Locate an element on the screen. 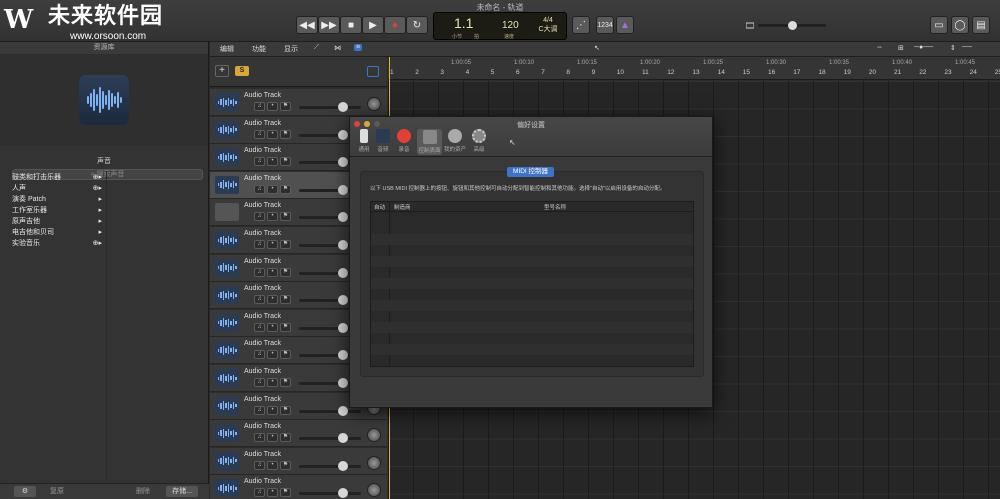 The image size is (1000, 499). tab-recording: 录音 is located at coordinates (404, 141).